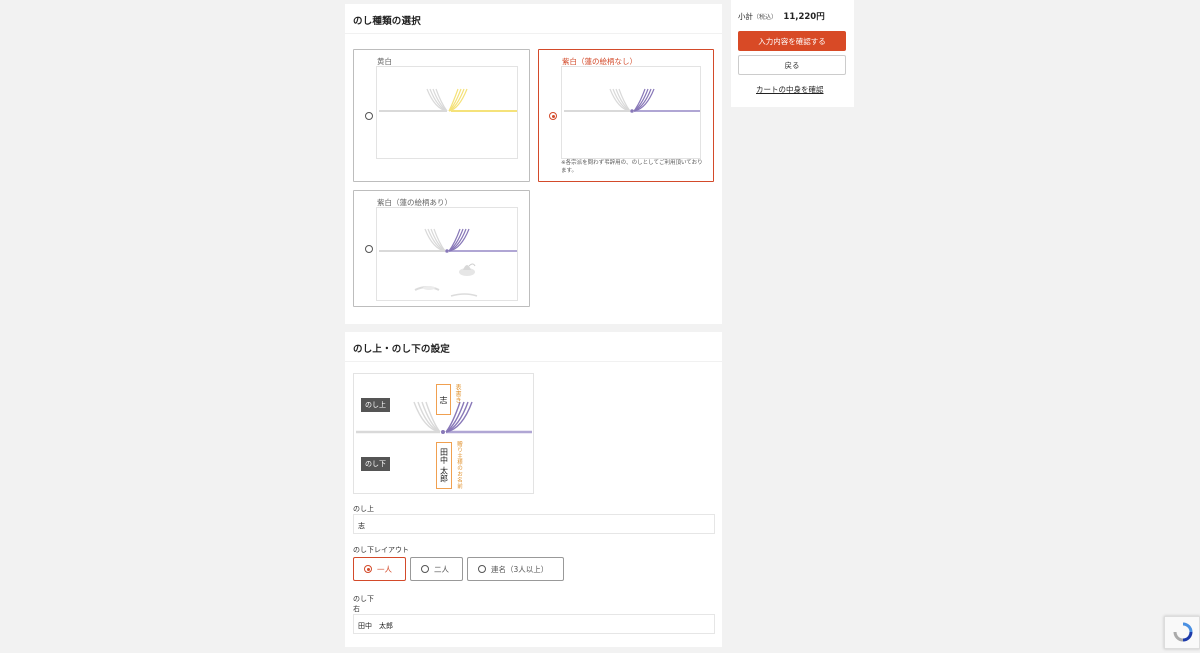 The image size is (1200, 653). What do you see at coordinates (402, 349) in the screenshot?
I see `section-title-settings: のし上・のし下の設定` at bounding box center [402, 349].